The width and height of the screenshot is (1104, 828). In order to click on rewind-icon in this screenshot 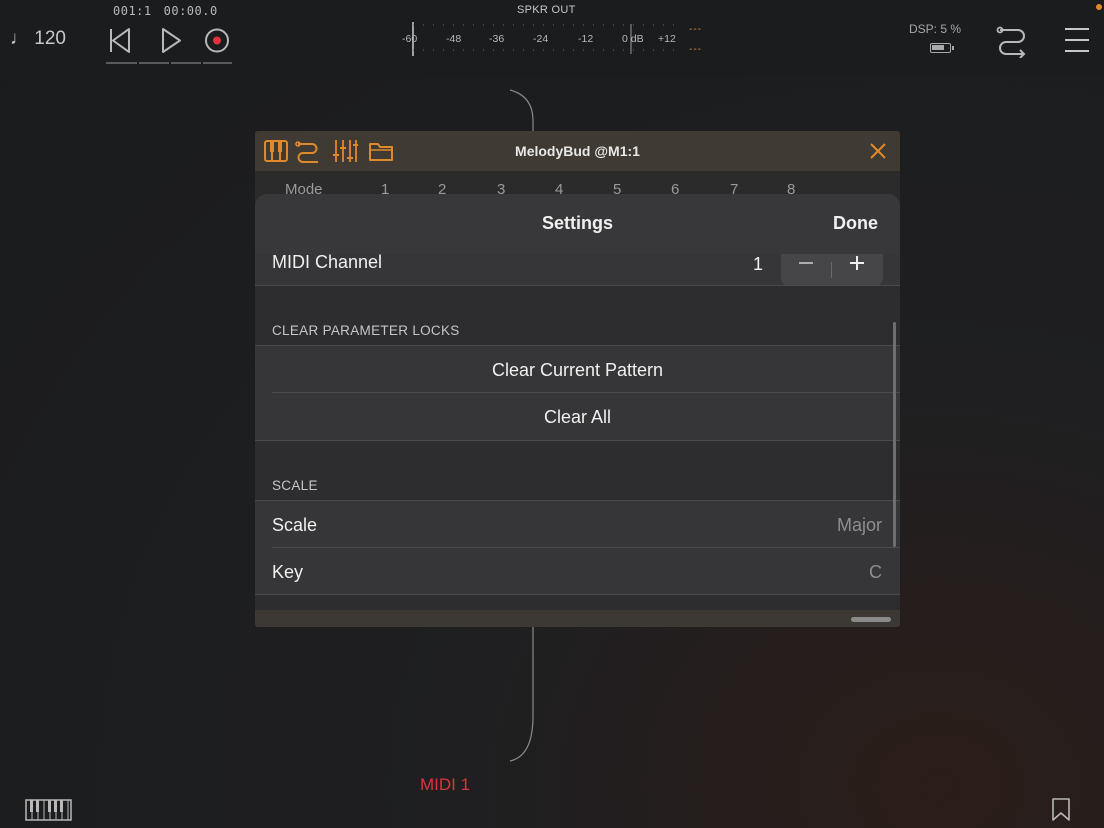, I will do `click(120, 40)`.